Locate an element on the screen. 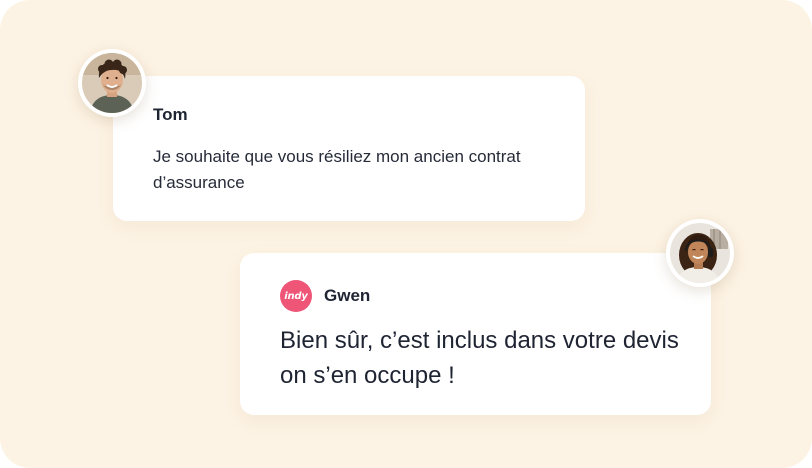  avatar-gwen is located at coordinates (700, 253).